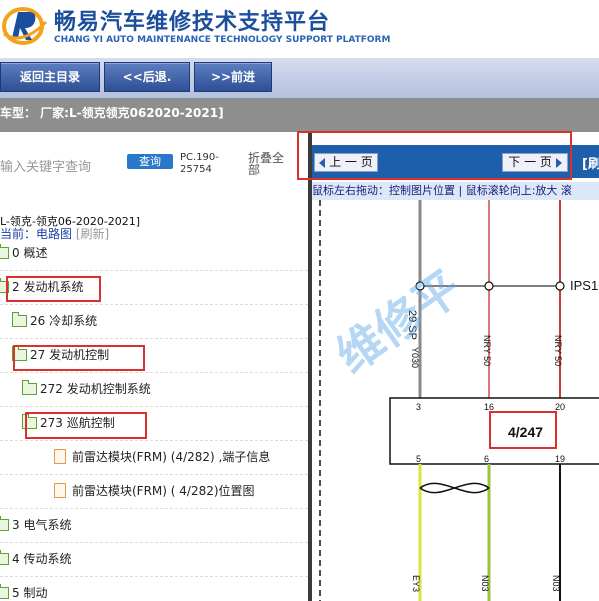 The height and width of the screenshot is (601, 599). I want to click on wire-label-n03-2: N03, so click(556, 583).